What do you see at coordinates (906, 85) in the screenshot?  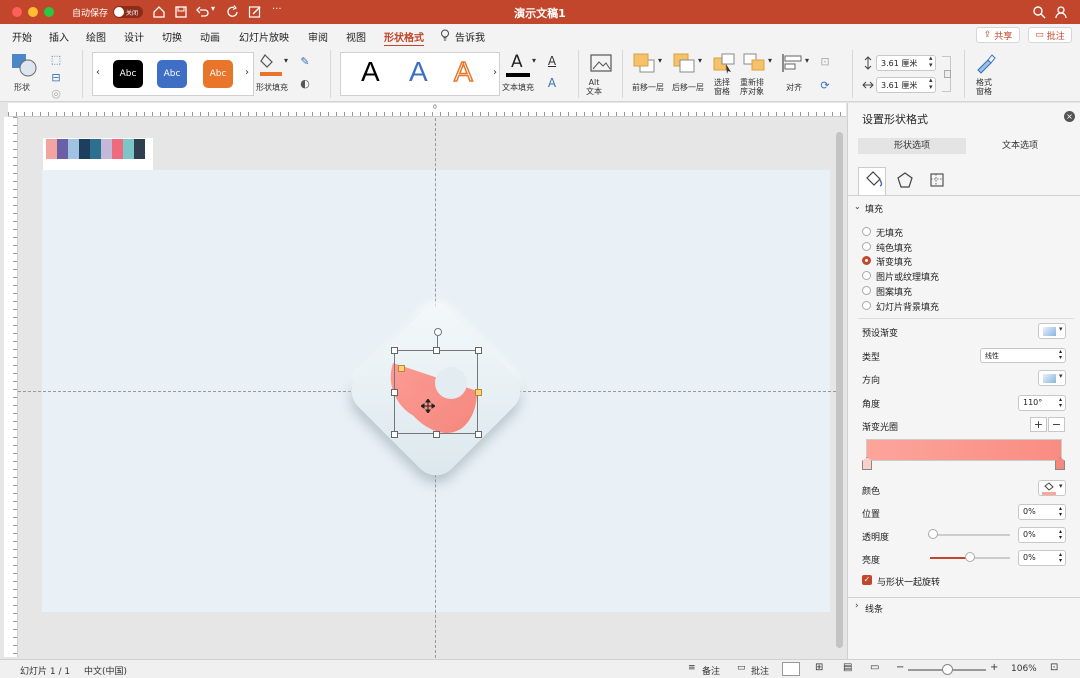 I see `width-input: 3.61 厘米` at bounding box center [906, 85].